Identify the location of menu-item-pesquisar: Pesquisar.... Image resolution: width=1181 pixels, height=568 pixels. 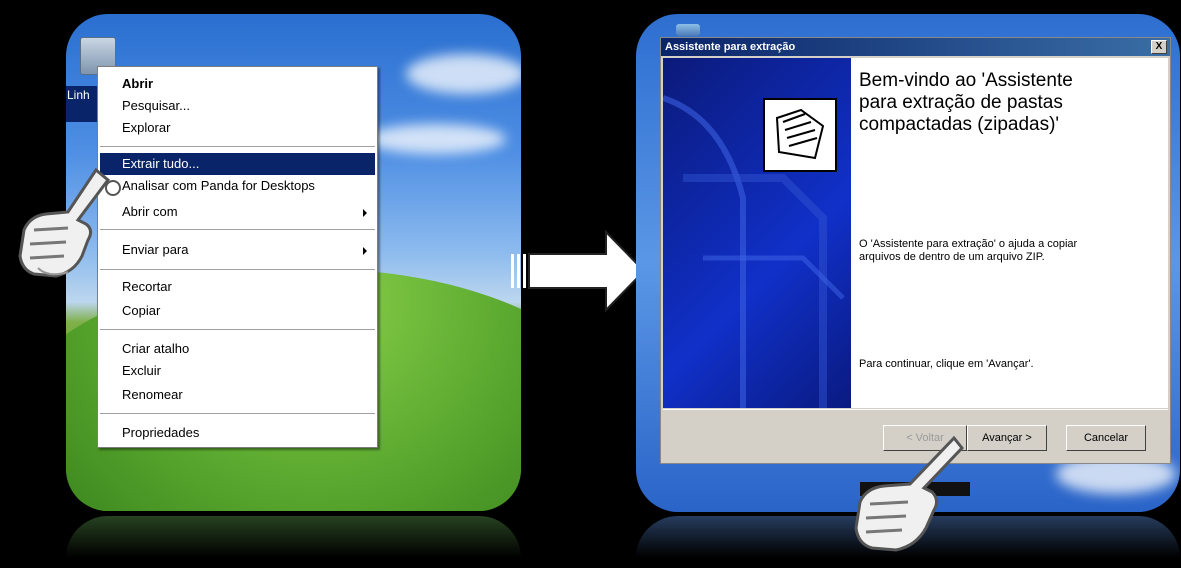
(248, 106).